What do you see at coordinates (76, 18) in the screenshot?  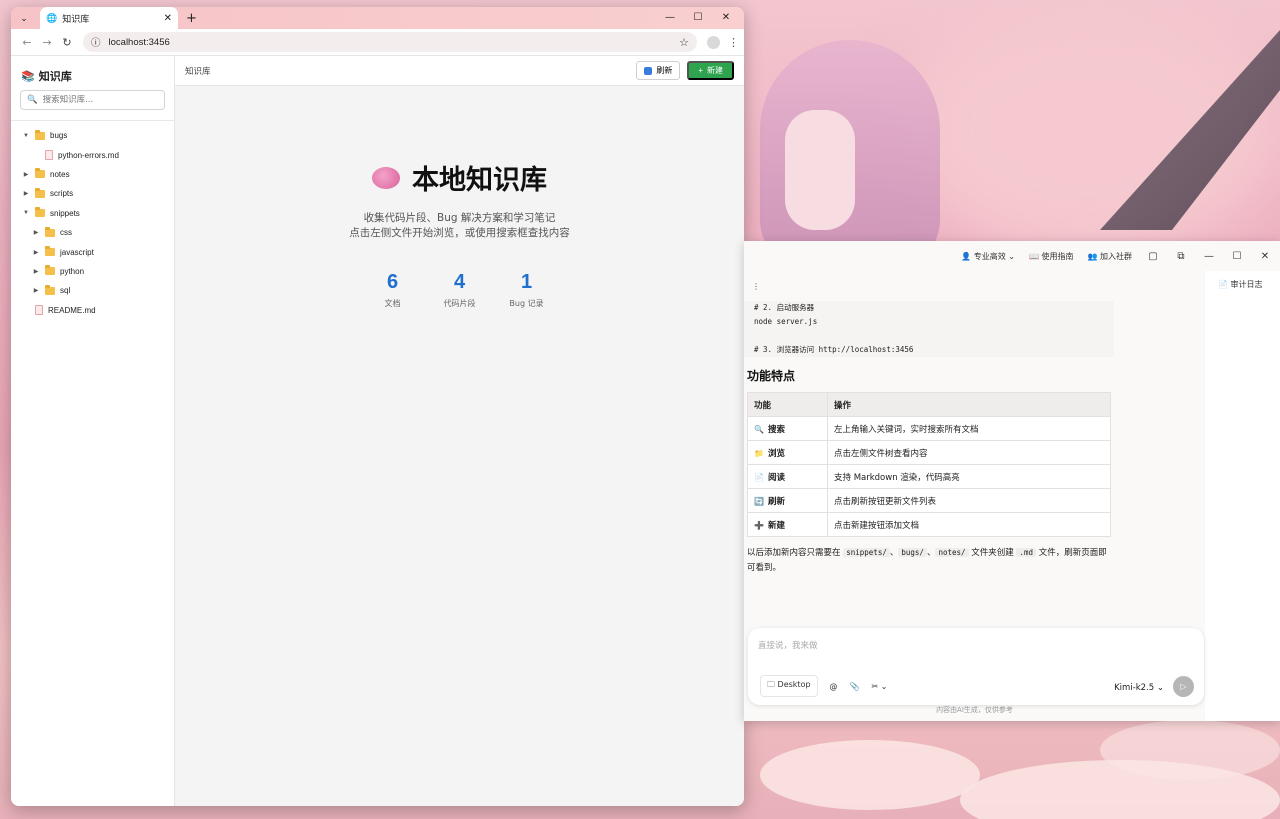 I see `tab-title: 知识库` at bounding box center [76, 18].